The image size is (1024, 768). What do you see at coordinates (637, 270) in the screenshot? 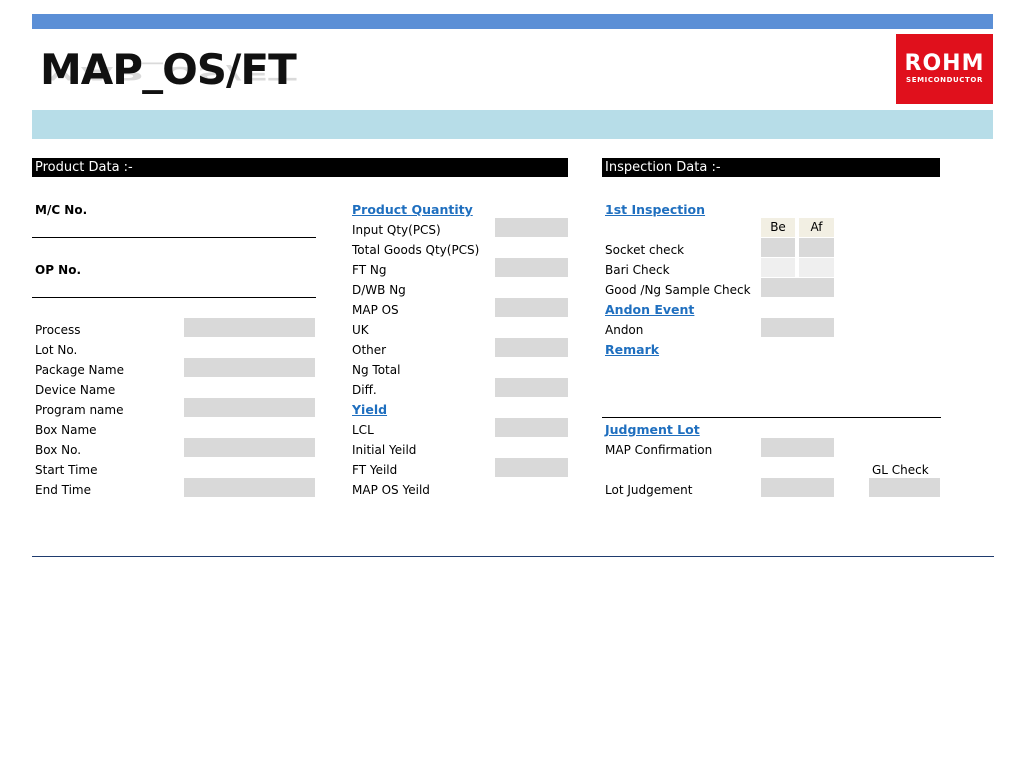
I see `bari-check-label: Bari Check` at bounding box center [637, 270].